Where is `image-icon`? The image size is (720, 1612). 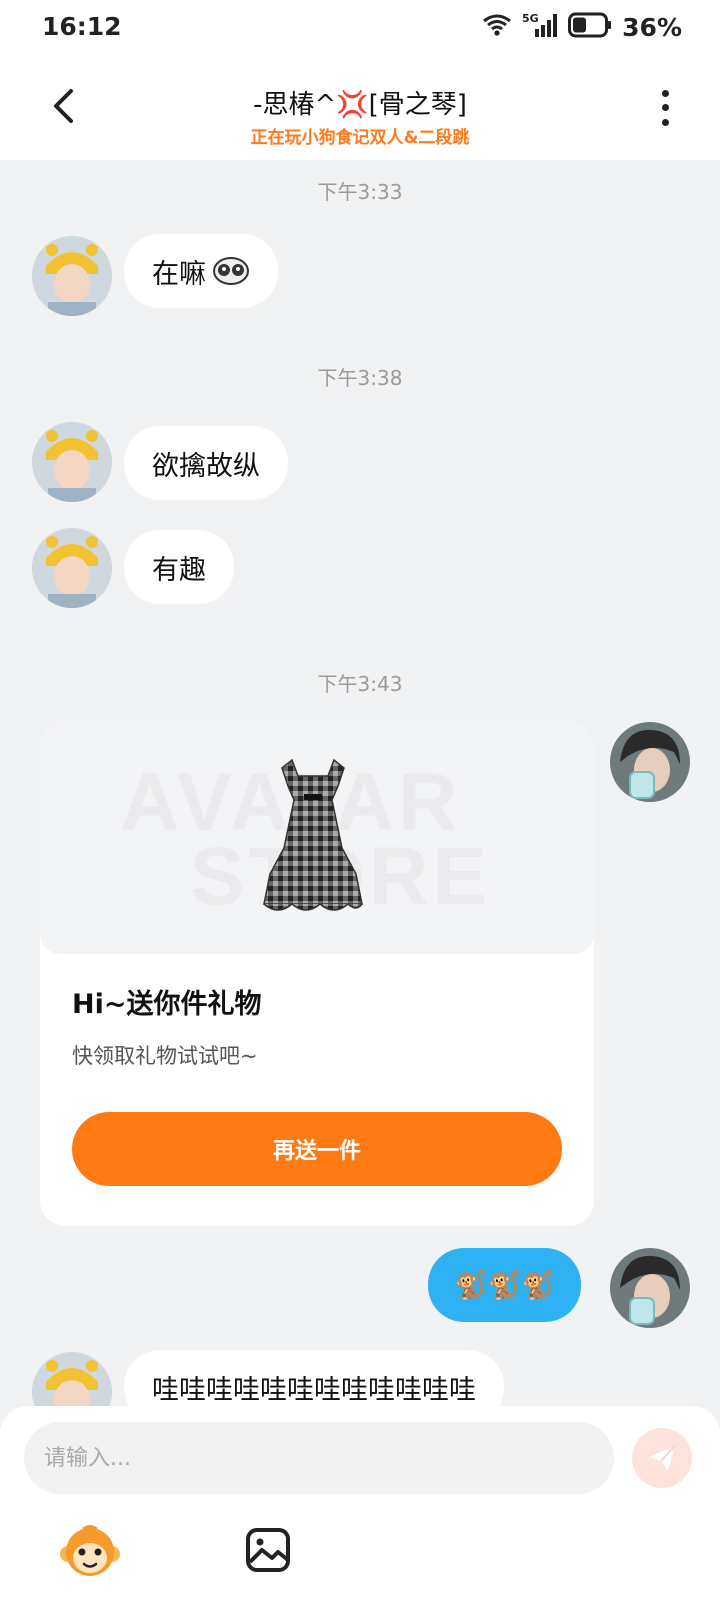 image-icon is located at coordinates (268, 1550).